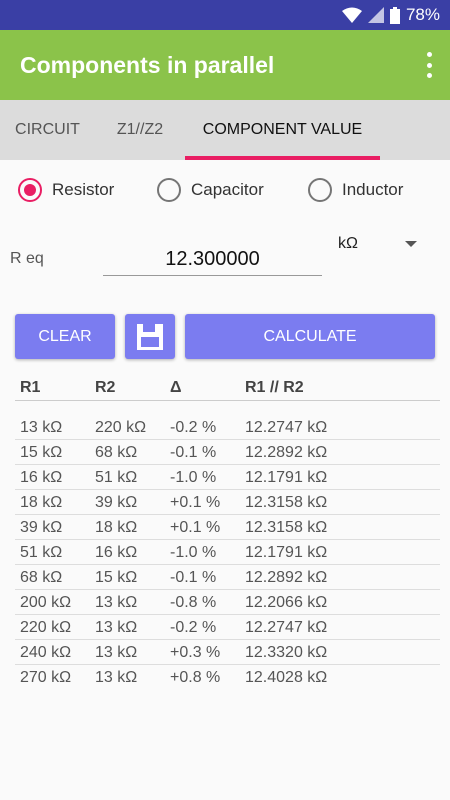  I want to click on table-row: 16 kΩ 51 kΩ -1.0 % 12.1791 kΩ, so click(227, 477).